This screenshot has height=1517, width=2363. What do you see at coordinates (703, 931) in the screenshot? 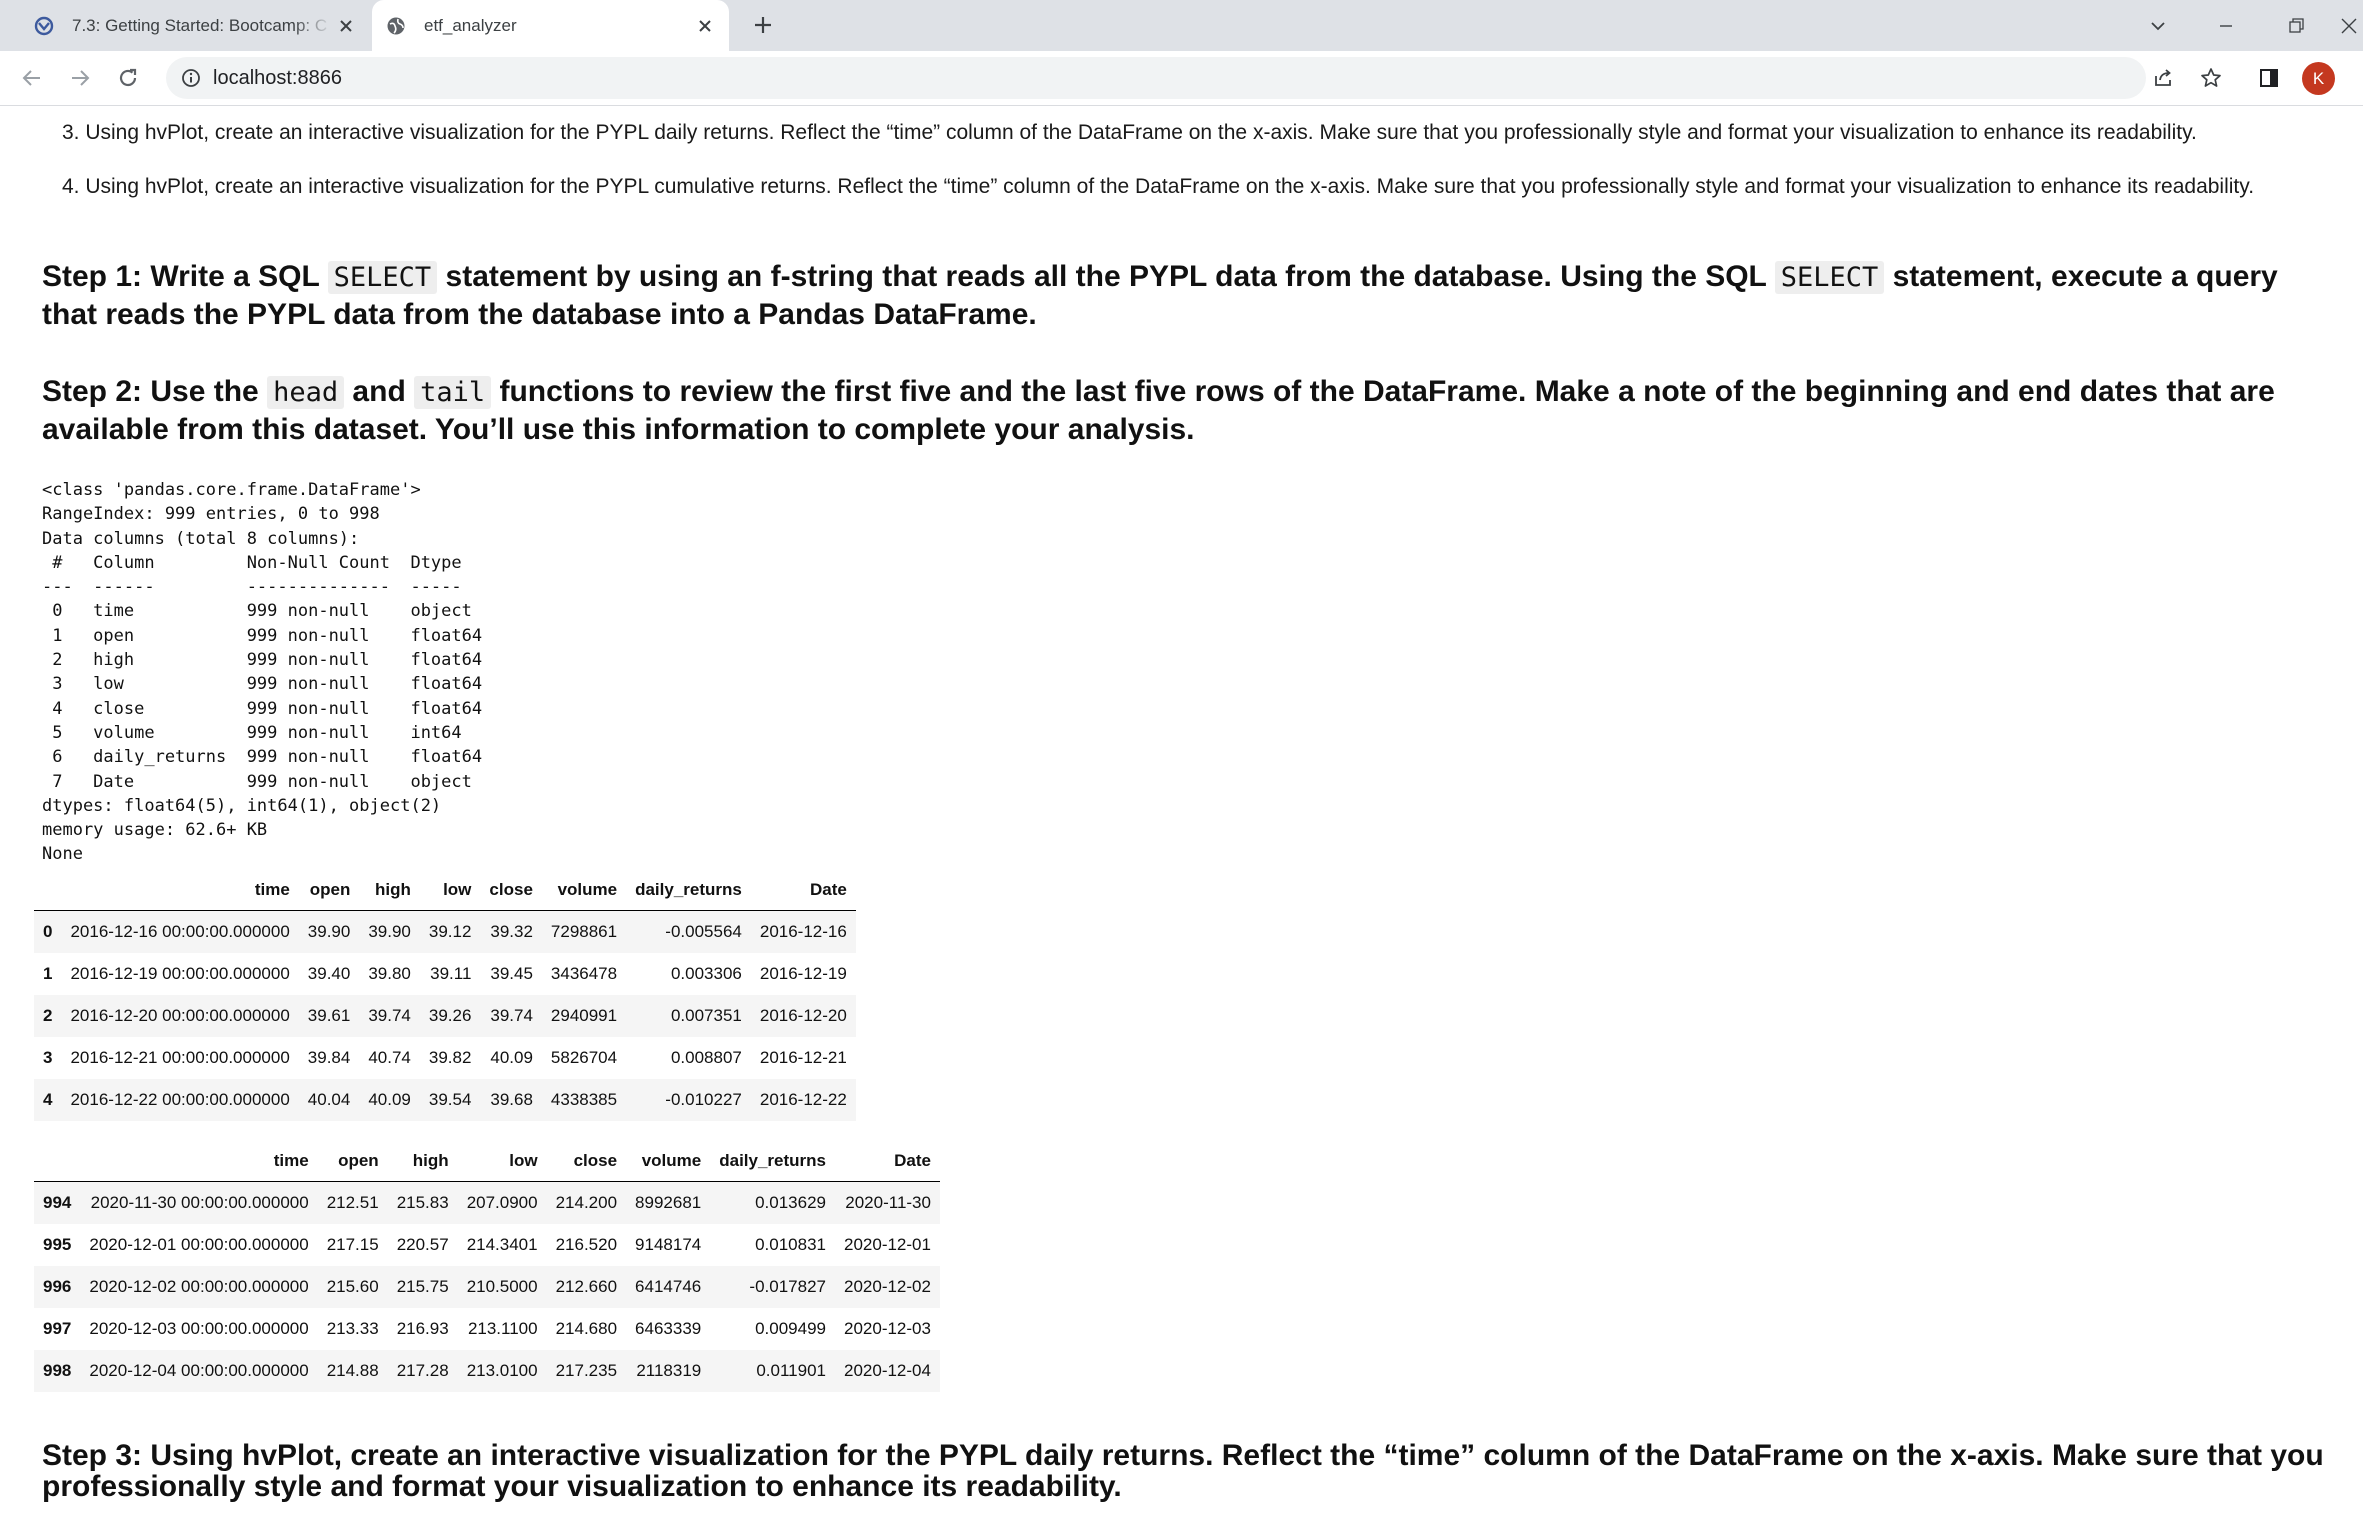
I see `table-cell: -0.005564` at bounding box center [703, 931].